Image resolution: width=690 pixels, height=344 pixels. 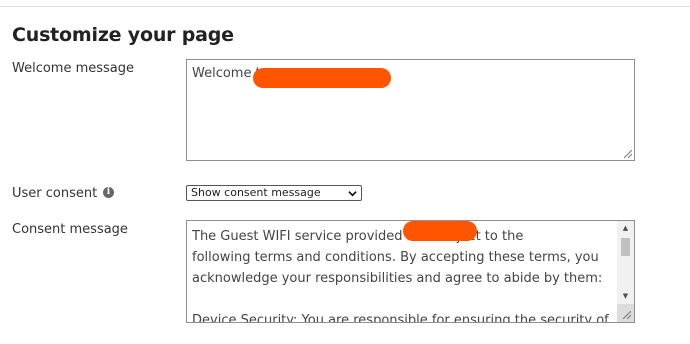 What do you see at coordinates (226, 73) in the screenshot?
I see `welcome-message-value: Welcome t` at bounding box center [226, 73].